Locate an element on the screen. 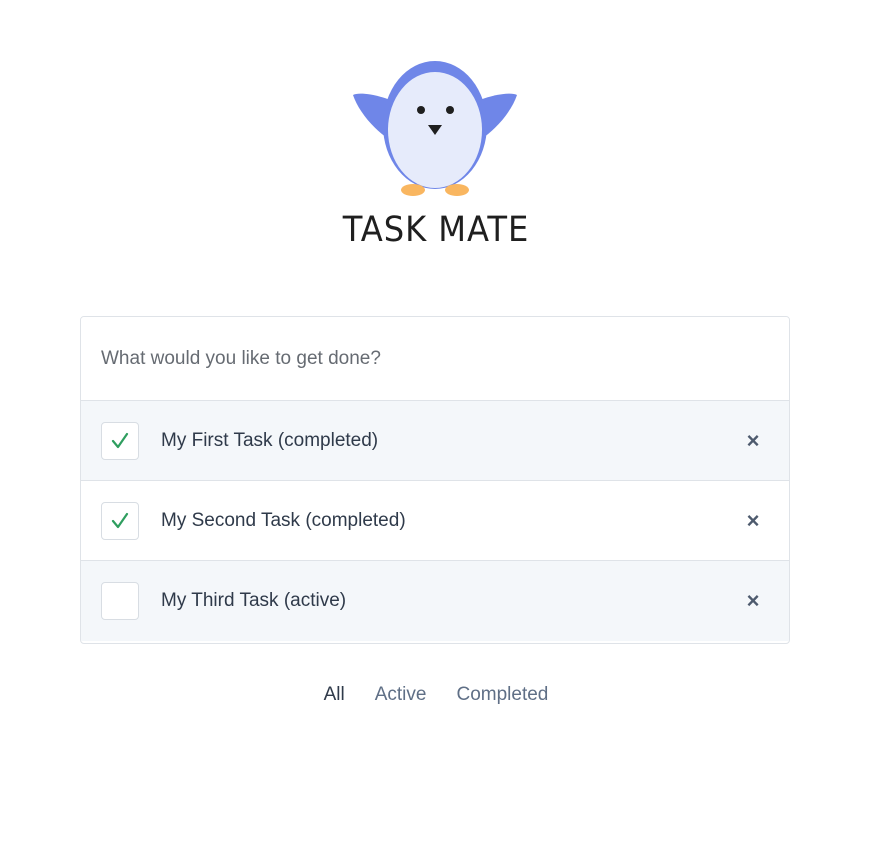  filter-active: Active is located at coordinates (401, 695).